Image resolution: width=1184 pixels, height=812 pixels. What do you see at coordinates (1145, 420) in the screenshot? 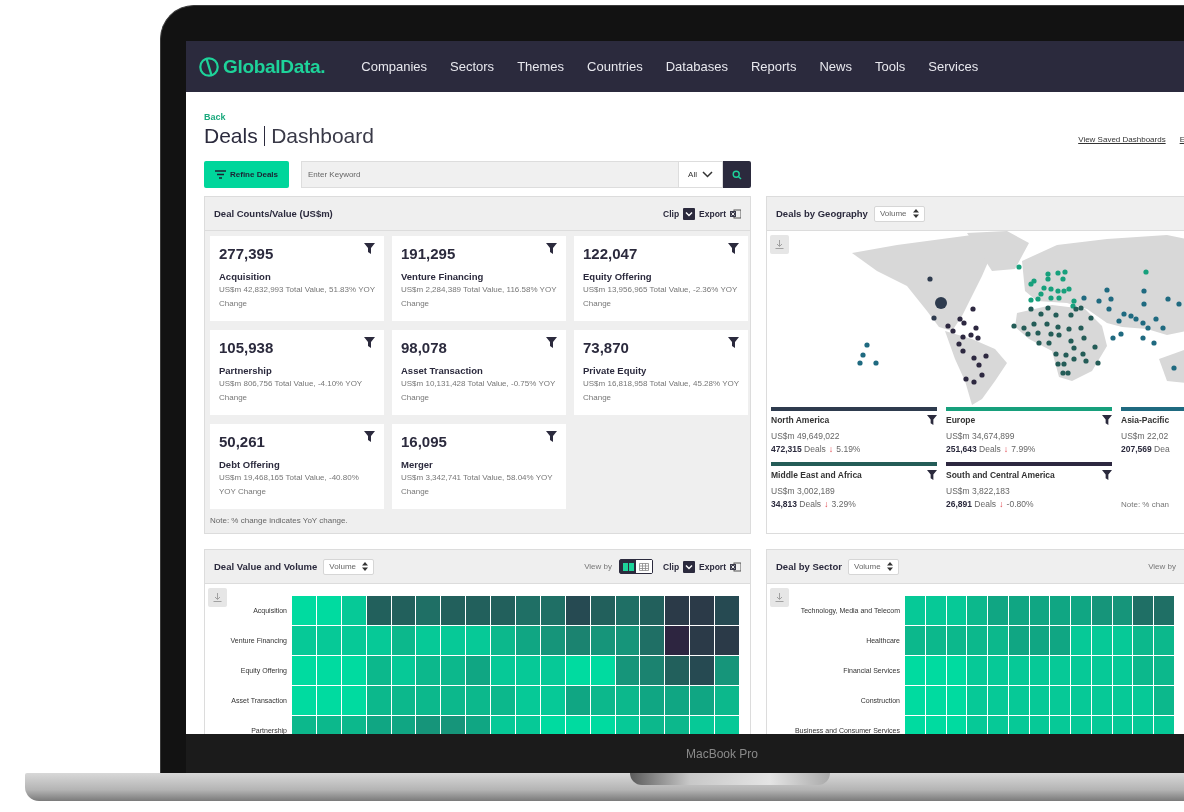
I see `region-name: Asia-Pacific` at bounding box center [1145, 420].